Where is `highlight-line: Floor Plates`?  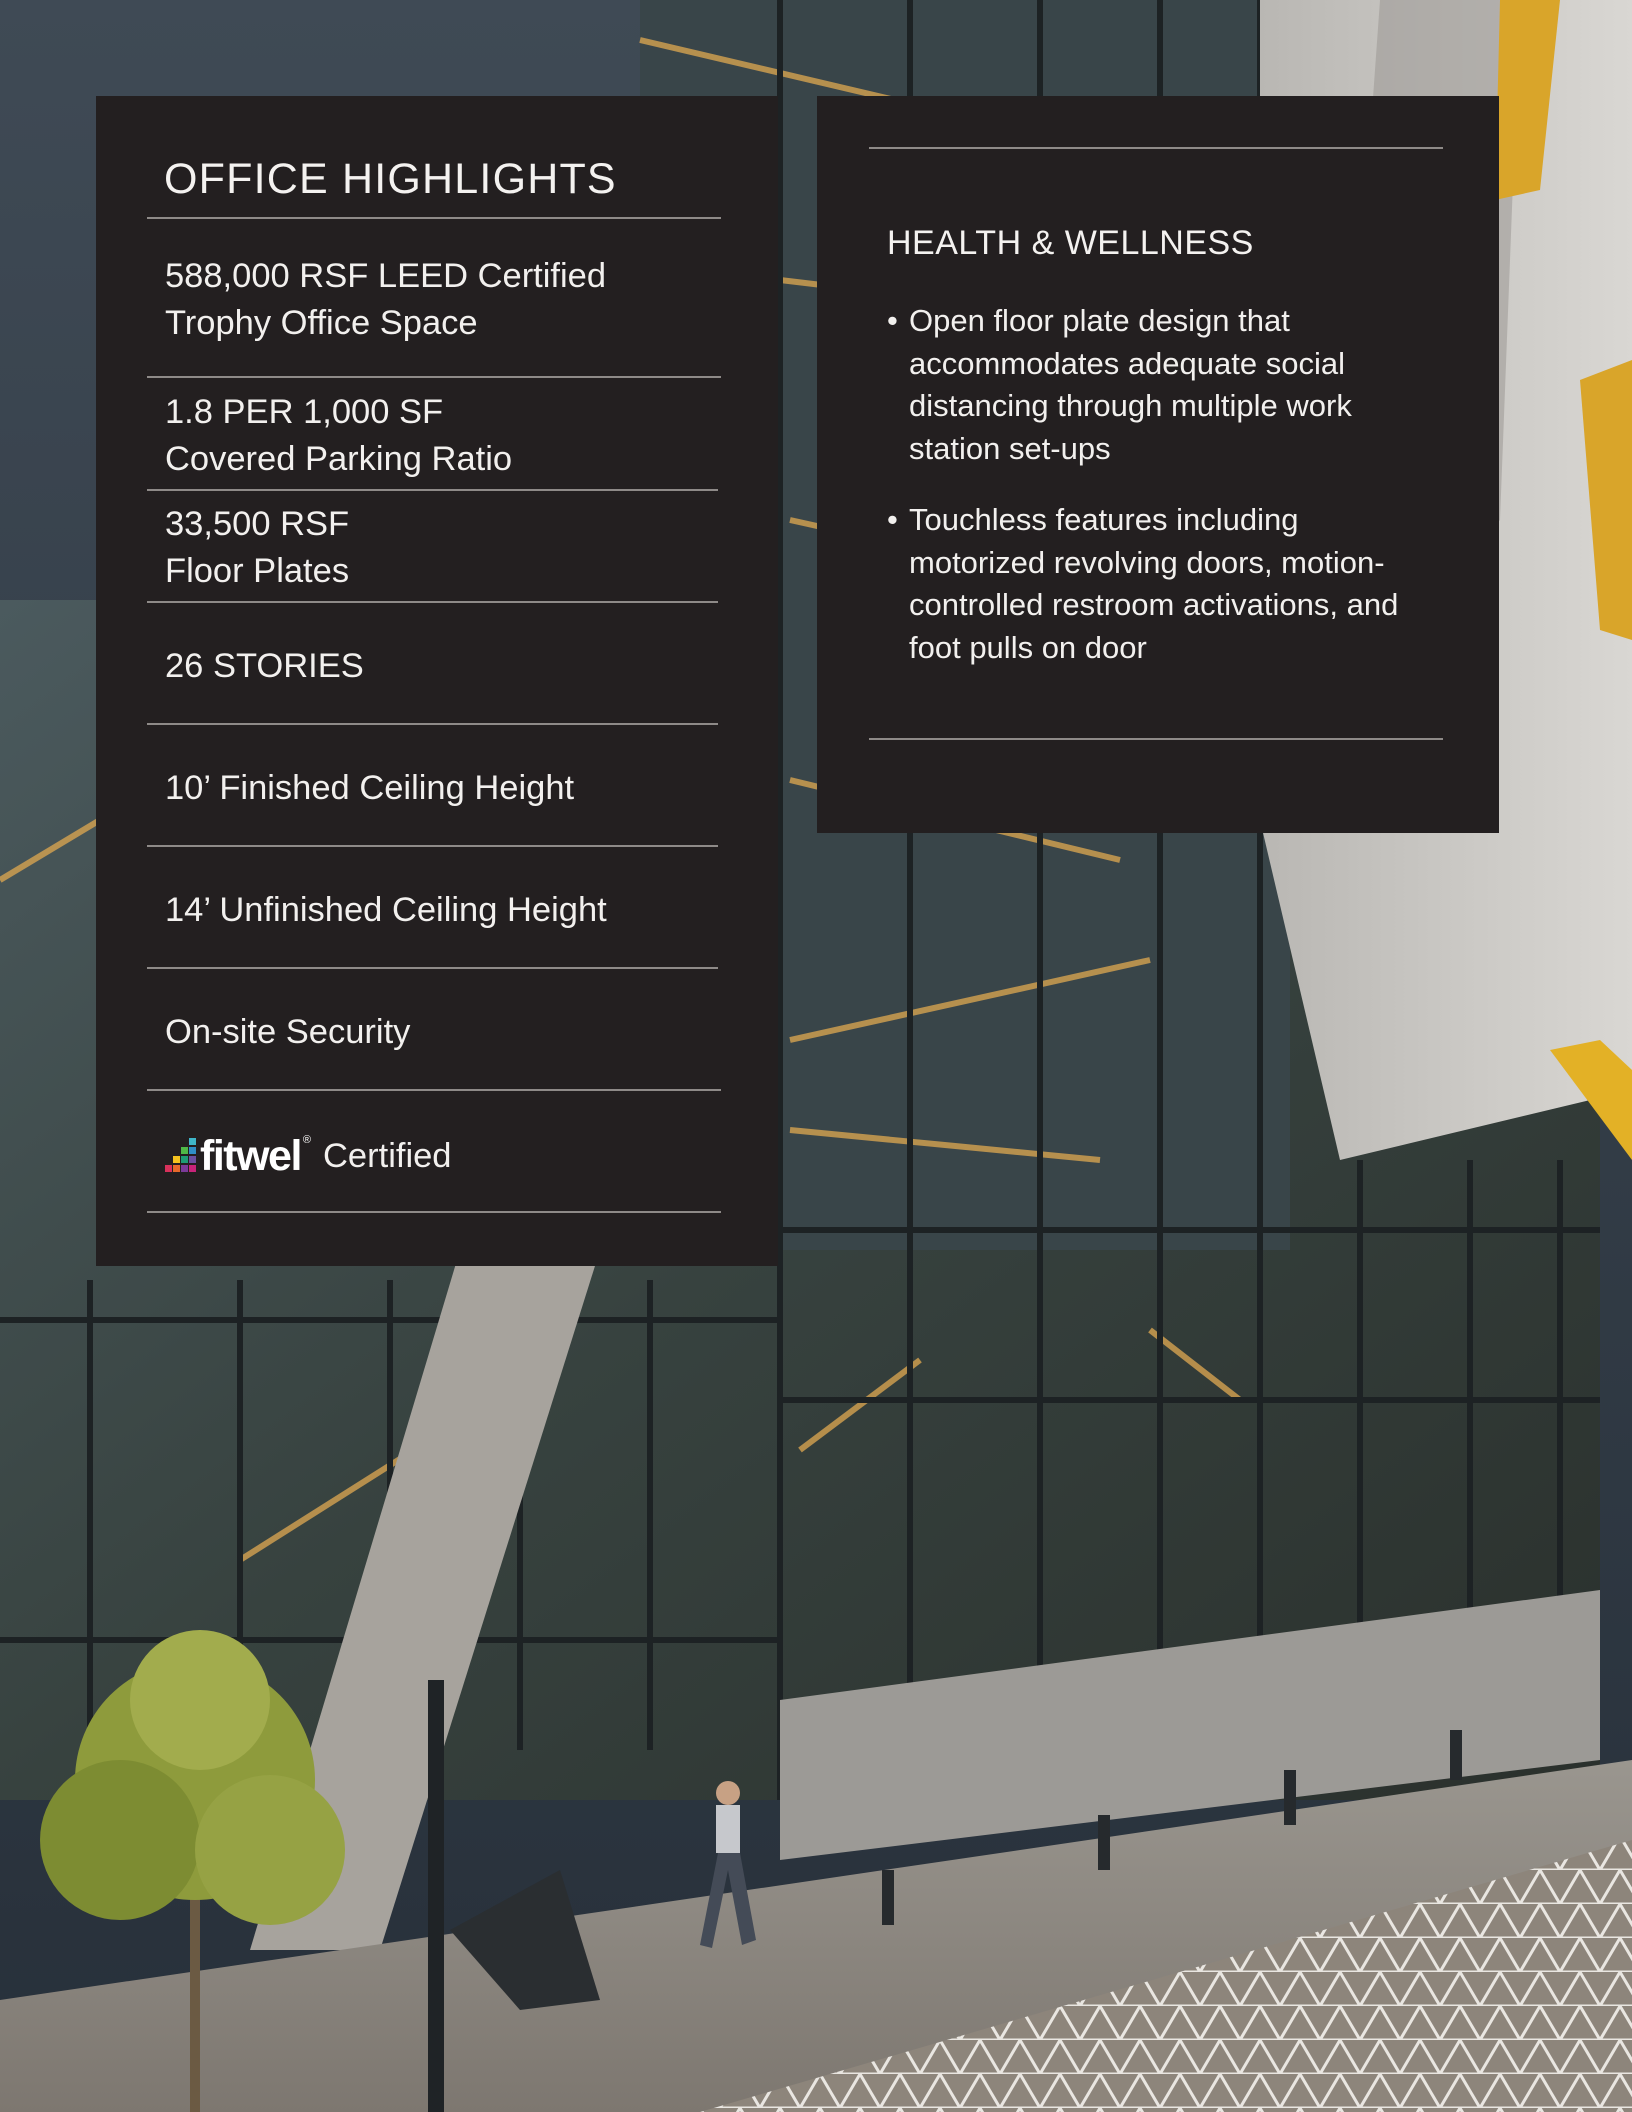 highlight-line: Floor Plates is located at coordinates (257, 571).